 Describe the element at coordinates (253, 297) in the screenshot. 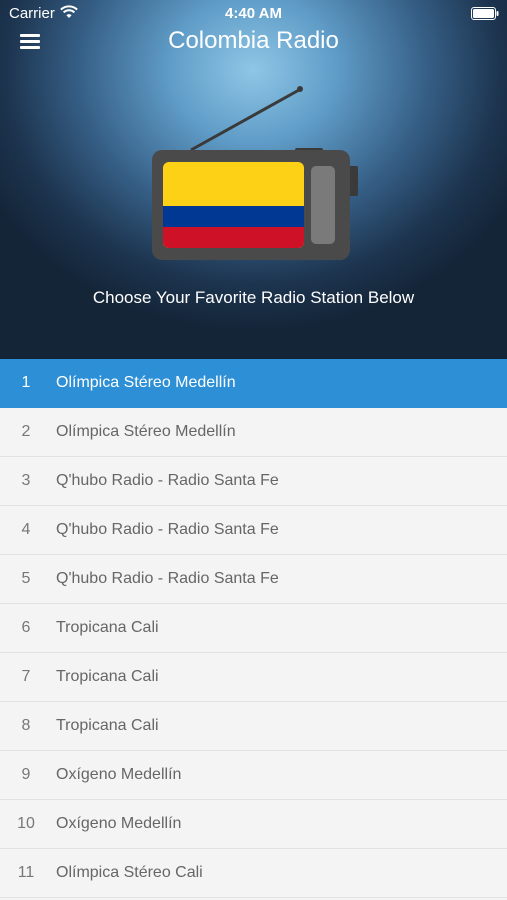

I see `tagline: Choose Your Favorite Radio Station Below` at that location.